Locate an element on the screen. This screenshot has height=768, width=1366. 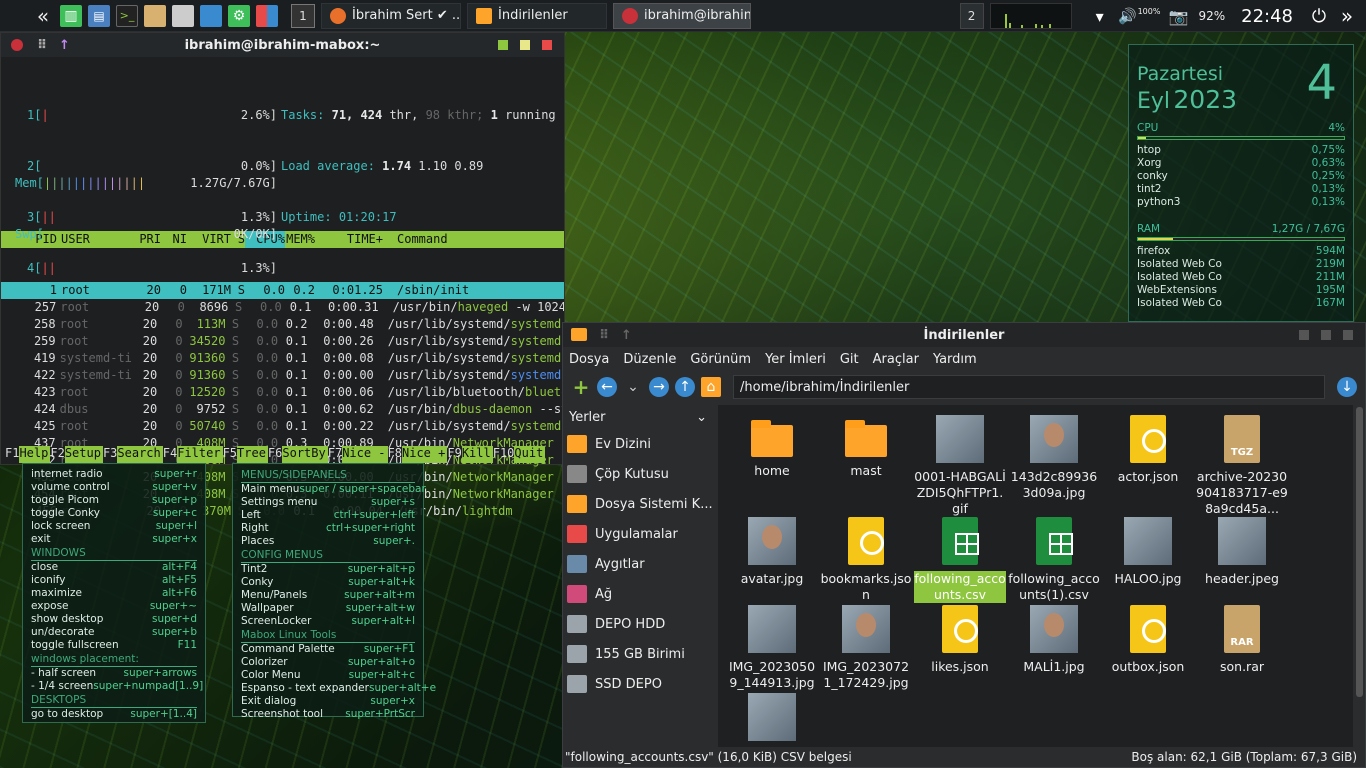
file-item: following_accounts.csv is located at coordinates (960, 560).